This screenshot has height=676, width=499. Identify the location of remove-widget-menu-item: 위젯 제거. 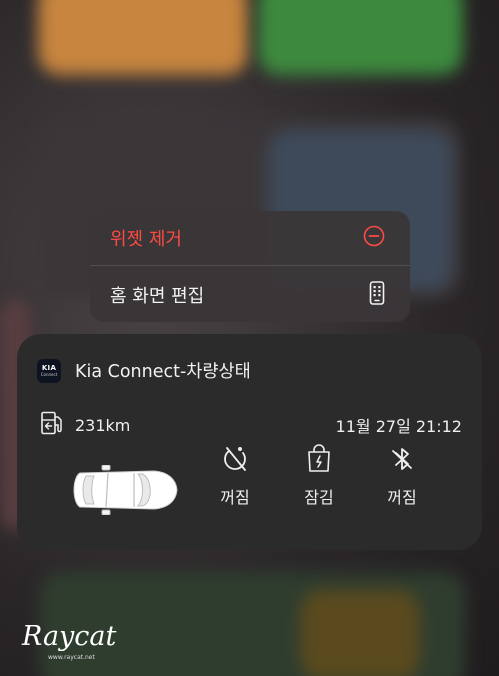
(250, 238).